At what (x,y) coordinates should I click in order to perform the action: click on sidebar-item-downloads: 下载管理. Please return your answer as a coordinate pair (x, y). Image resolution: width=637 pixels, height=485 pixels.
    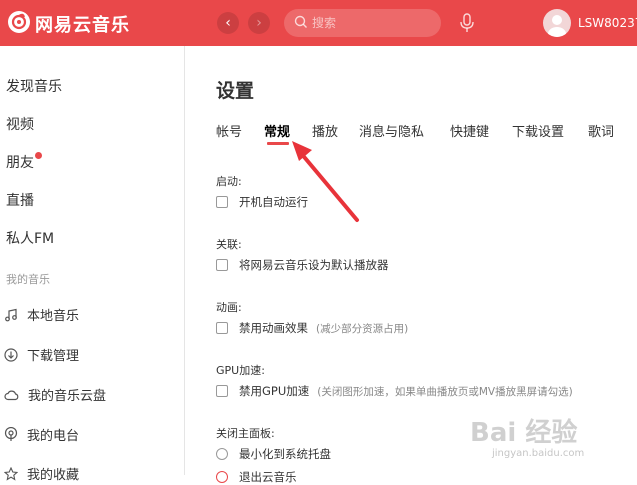
    Looking at the image, I should click on (41, 354).